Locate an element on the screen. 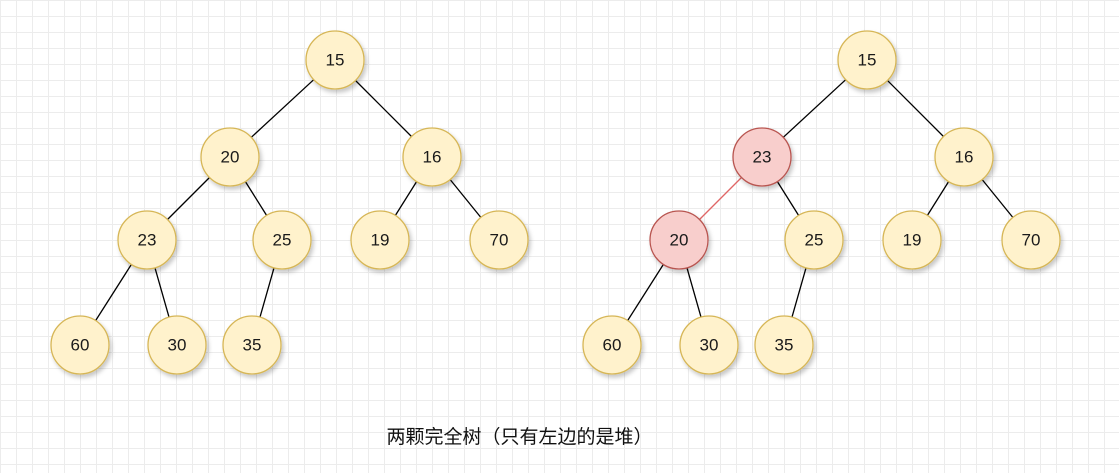 This screenshot has width=1119, height=473. right-tree-node-label: 15 is located at coordinates (867, 60).